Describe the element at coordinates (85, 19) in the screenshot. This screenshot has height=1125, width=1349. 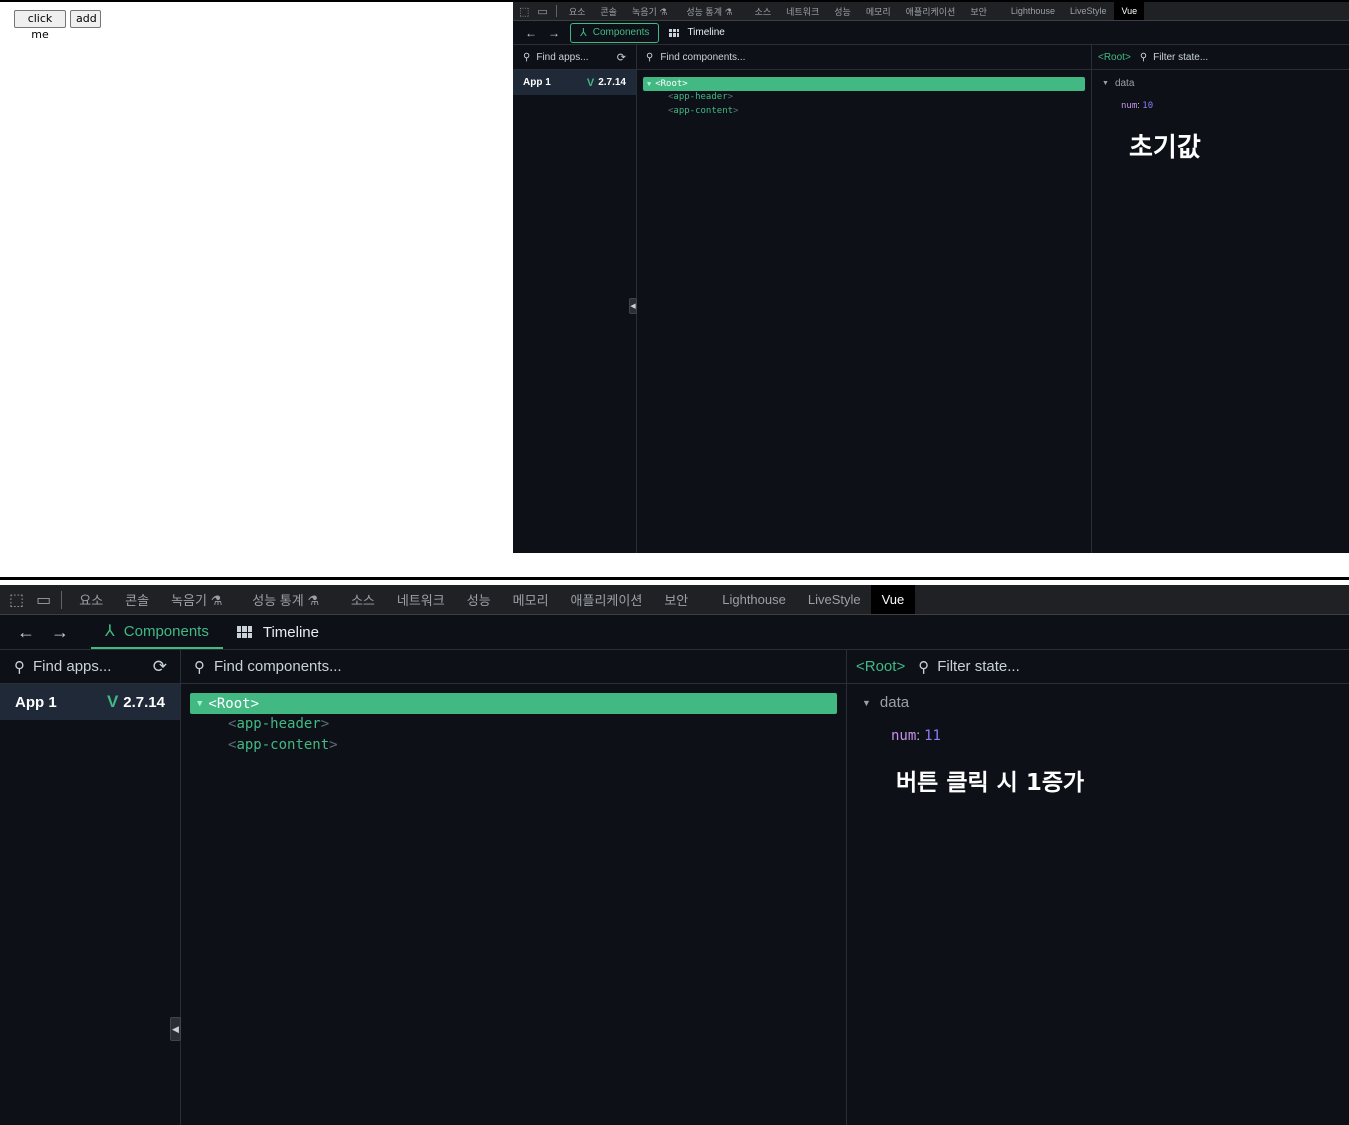
I see `add-button: add` at that location.